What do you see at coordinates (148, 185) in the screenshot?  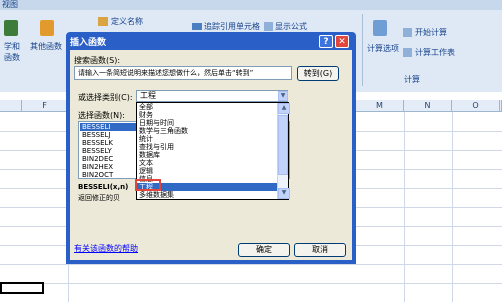 I see `highlight-box` at bounding box center [148, 185].